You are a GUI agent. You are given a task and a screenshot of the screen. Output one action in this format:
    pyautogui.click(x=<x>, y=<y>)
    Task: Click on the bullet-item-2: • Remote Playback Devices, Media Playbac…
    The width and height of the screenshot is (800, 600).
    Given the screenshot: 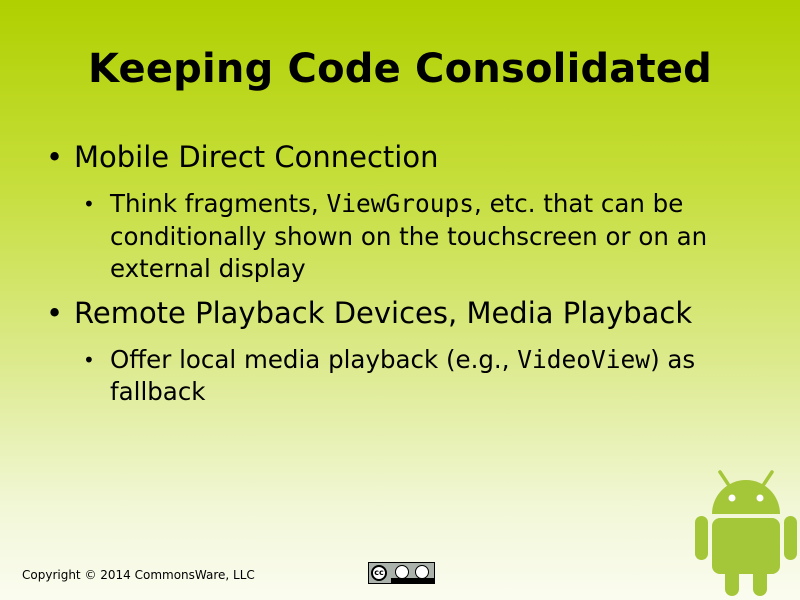 What is the action you would take?
    pyautogui.click(x=405, y=313)
    